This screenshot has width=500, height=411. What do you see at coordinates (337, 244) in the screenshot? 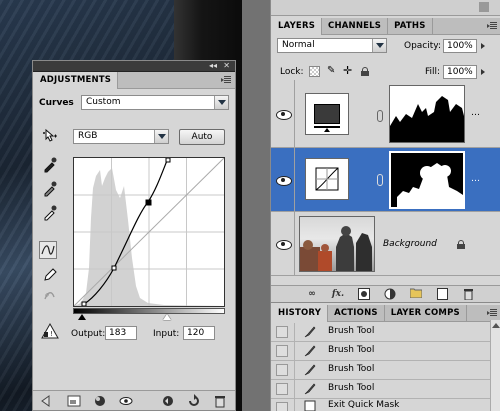
I see `background-thumbnail` at bounding box center [337, 244].